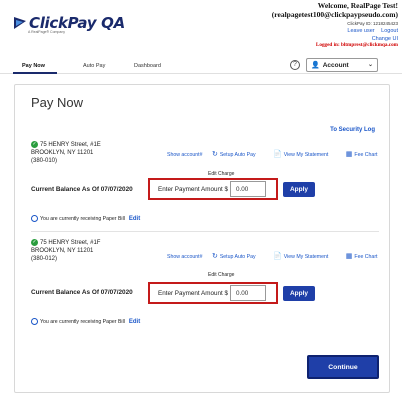 The width and height of the screenshot is (402, 401). I want to click on clickpay-logo-icon, so click(20, 23).